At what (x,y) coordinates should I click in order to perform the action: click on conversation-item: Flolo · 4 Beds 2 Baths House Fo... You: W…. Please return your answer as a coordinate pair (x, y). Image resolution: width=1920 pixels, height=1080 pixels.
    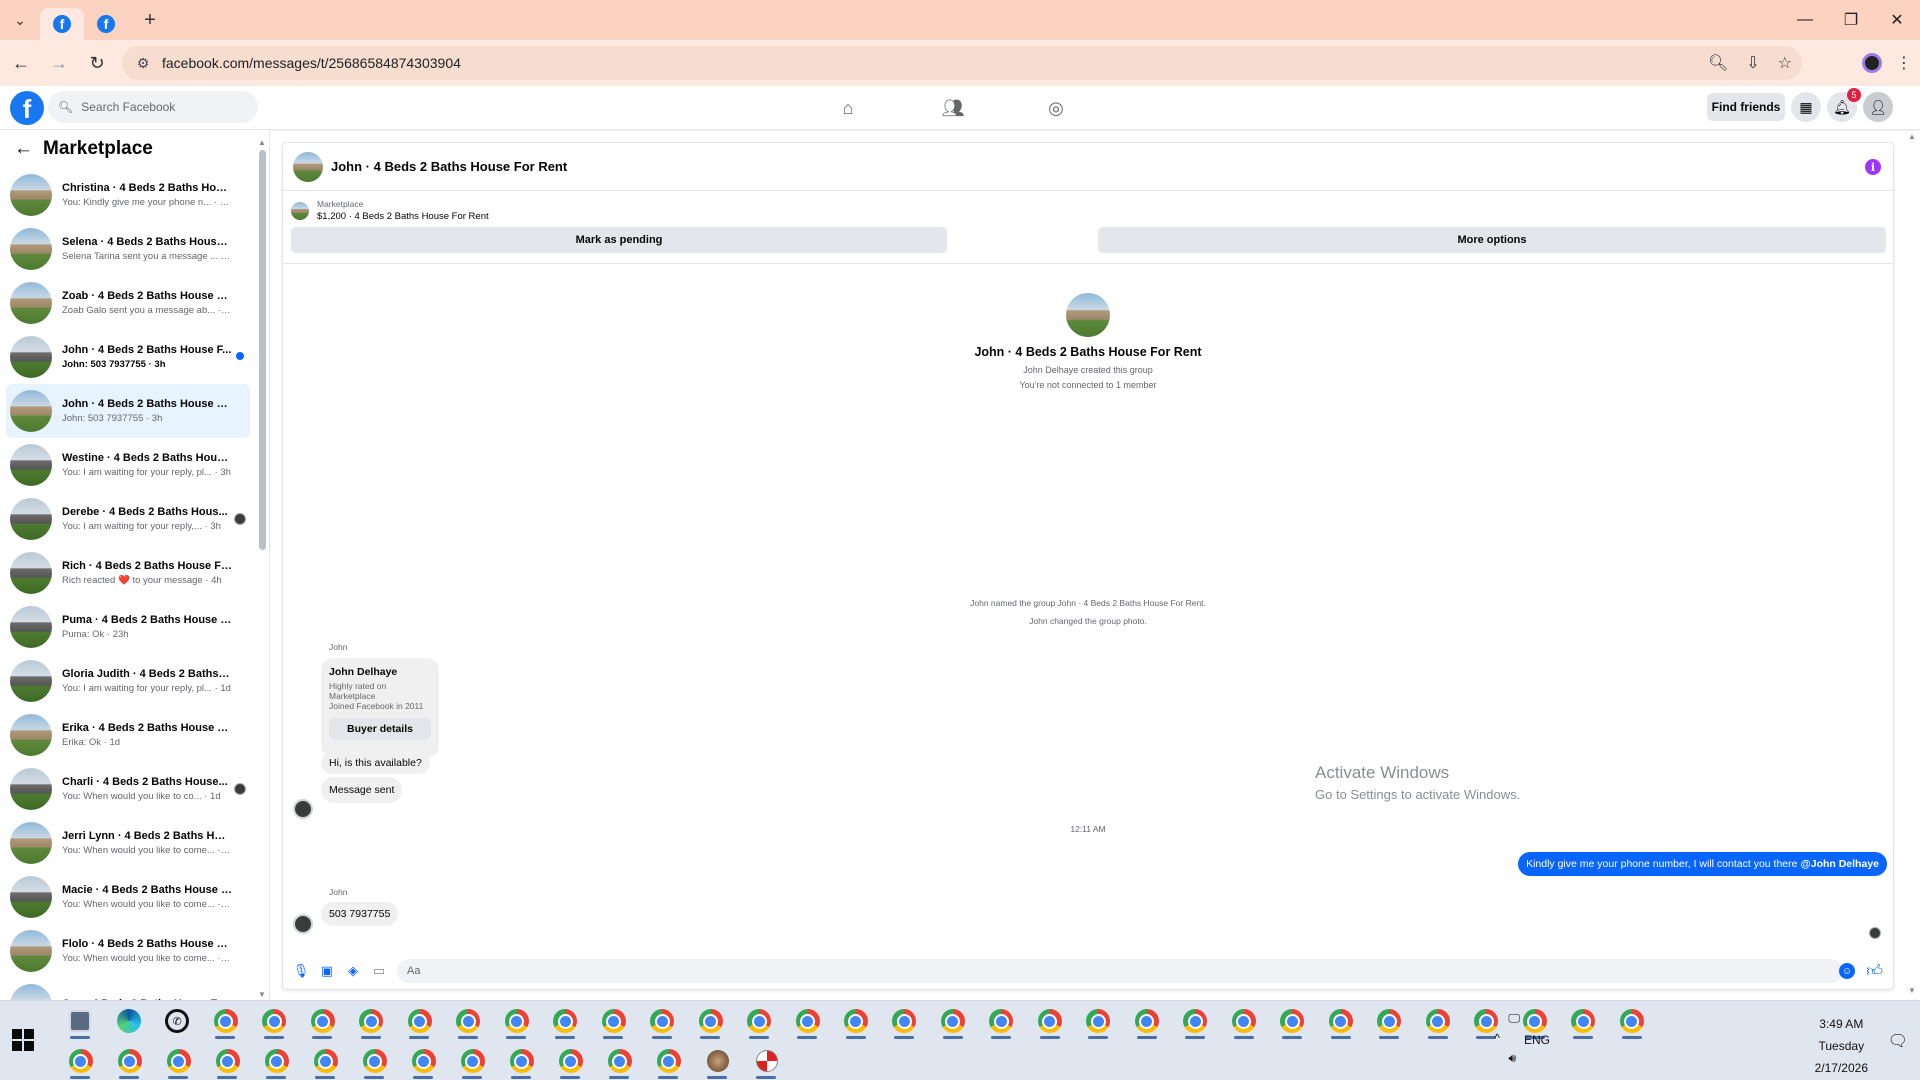
    Looking at the image, I should click on (128, 951).